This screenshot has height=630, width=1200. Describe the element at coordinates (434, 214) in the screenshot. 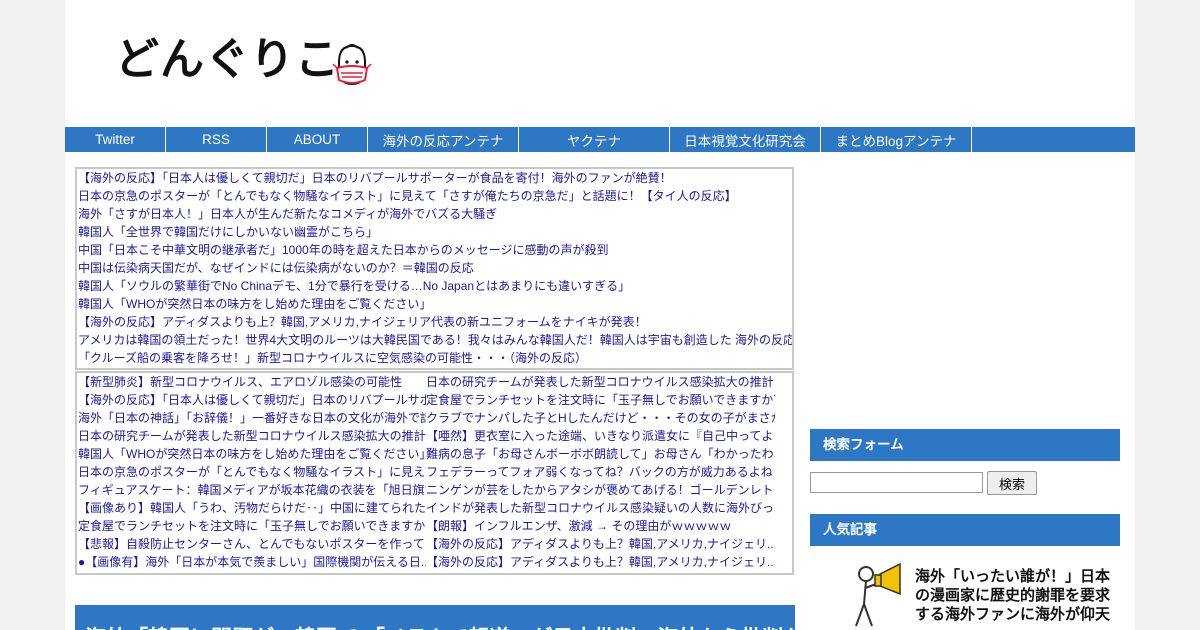

I see `antenna-link: 海外「さすが日本人！」日本人が生んだ新たなコメディが海外でバズる大騒ぎ` at that location.